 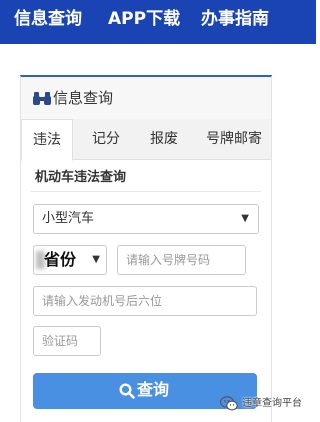 I want to click on query-tabs: 违法 记分 报废 号牌邮寄, so click(x=146, y=140).